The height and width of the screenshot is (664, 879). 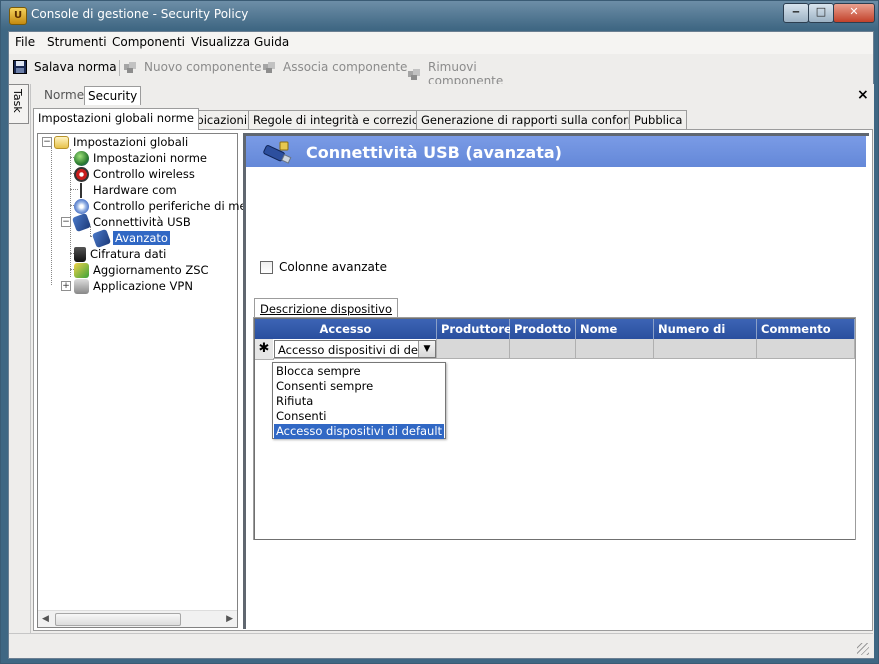 What do you see at coordinates (266, 267) in the screenshot?
I see `advanced-columns-checkbox` at bounding box center [266, 267].